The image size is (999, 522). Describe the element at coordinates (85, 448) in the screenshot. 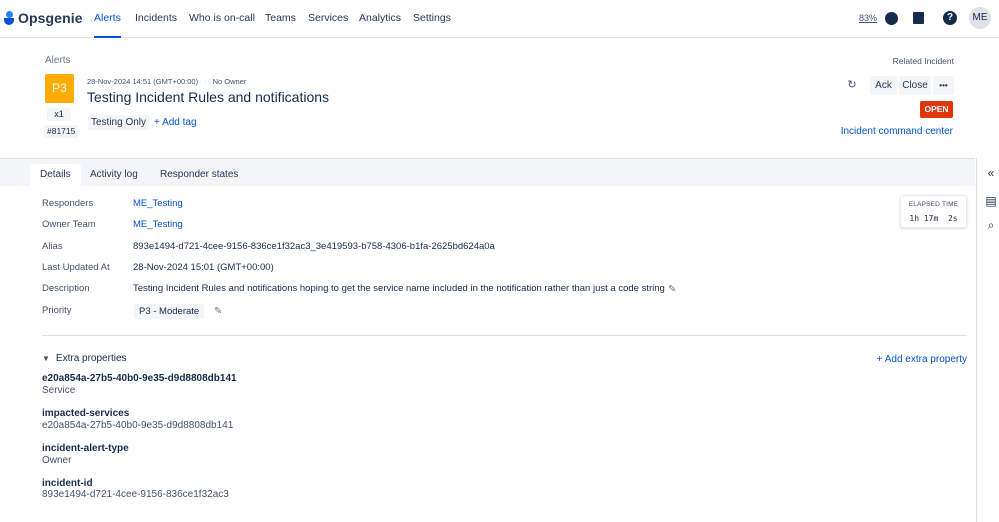

I see `property-key: incident-alert-type` at that location.